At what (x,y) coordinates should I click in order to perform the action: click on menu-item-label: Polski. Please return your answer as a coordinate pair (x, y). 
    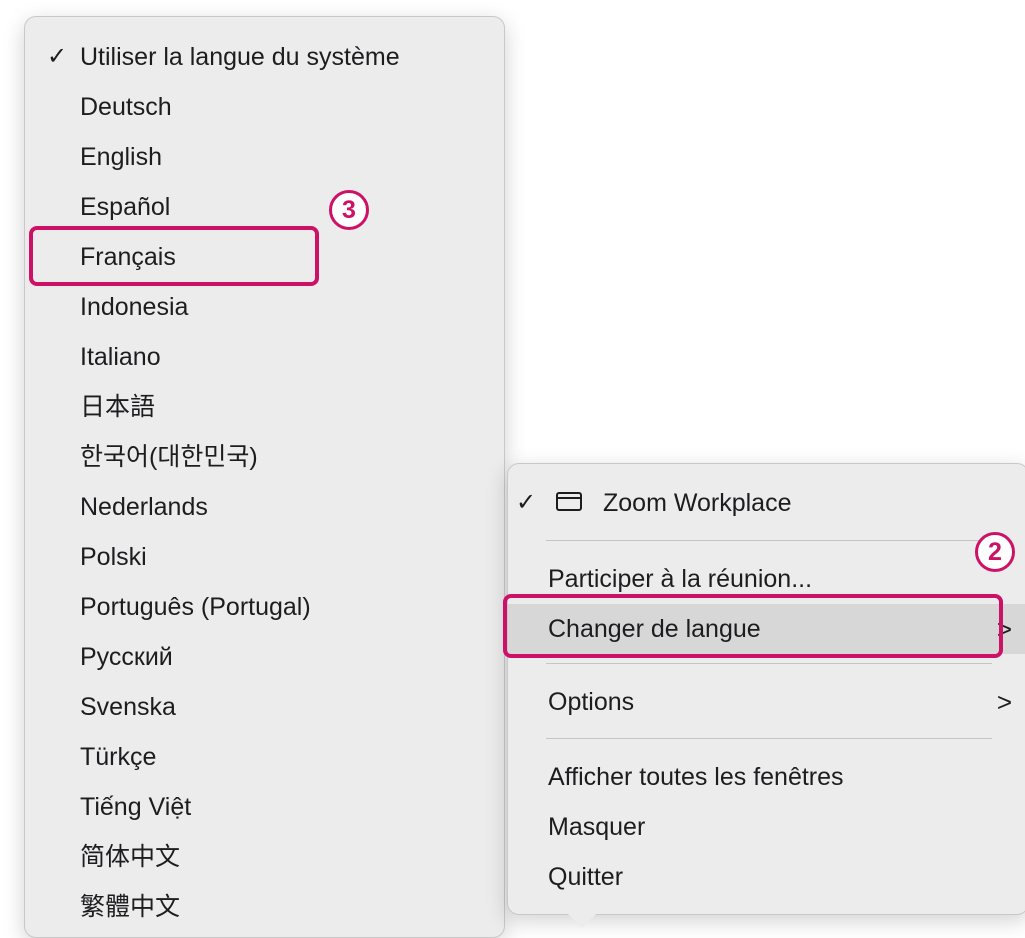
    Looking at the image, I should click on (113, 557).